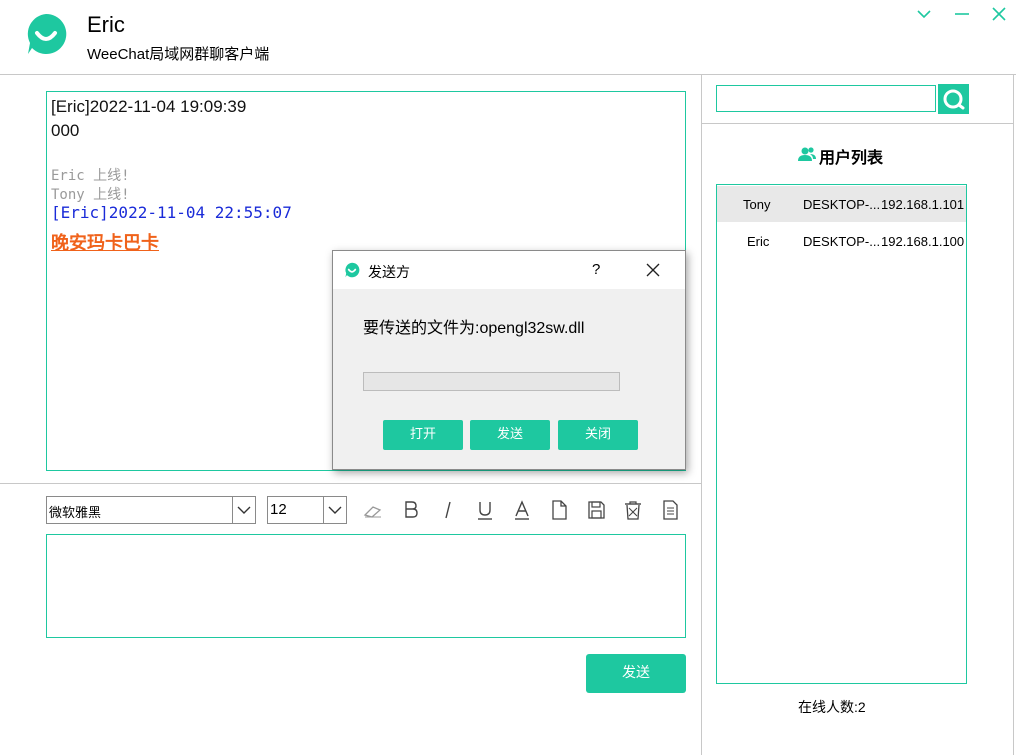 The height and width of the screenshot is (755, 1016). Describe the element at coordinates (171, 212) in the screenshot. I see `message-header: [Eric]2022-11-04 22:55:07` at that location.